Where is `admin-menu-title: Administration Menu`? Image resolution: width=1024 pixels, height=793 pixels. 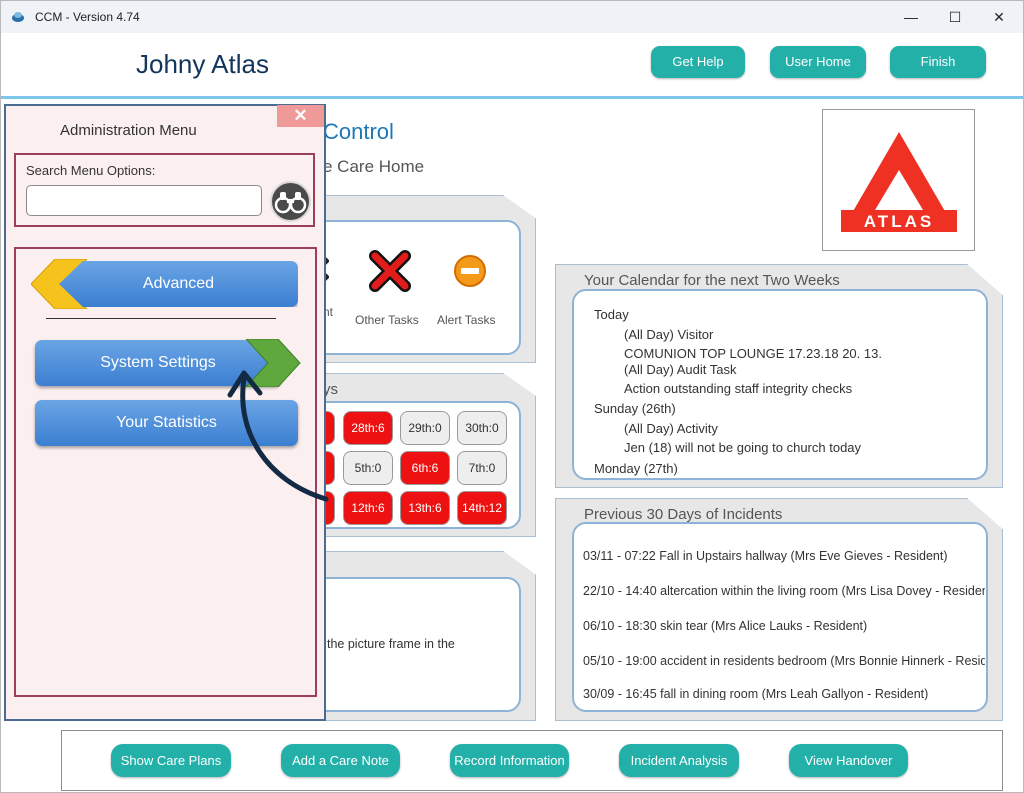
admin-menu-title: Administration Menu is located at coordinates (128, 130).